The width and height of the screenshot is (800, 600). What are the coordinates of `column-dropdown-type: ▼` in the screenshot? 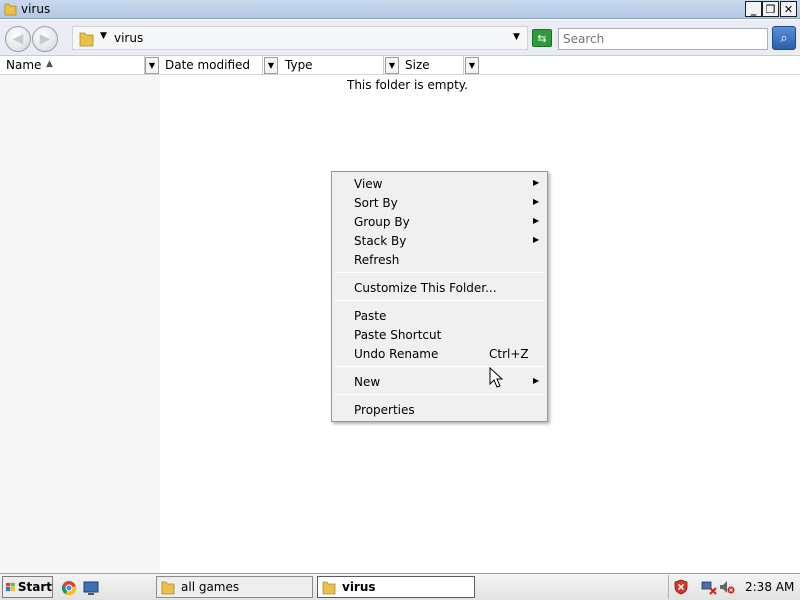 It's located at (392, 65).